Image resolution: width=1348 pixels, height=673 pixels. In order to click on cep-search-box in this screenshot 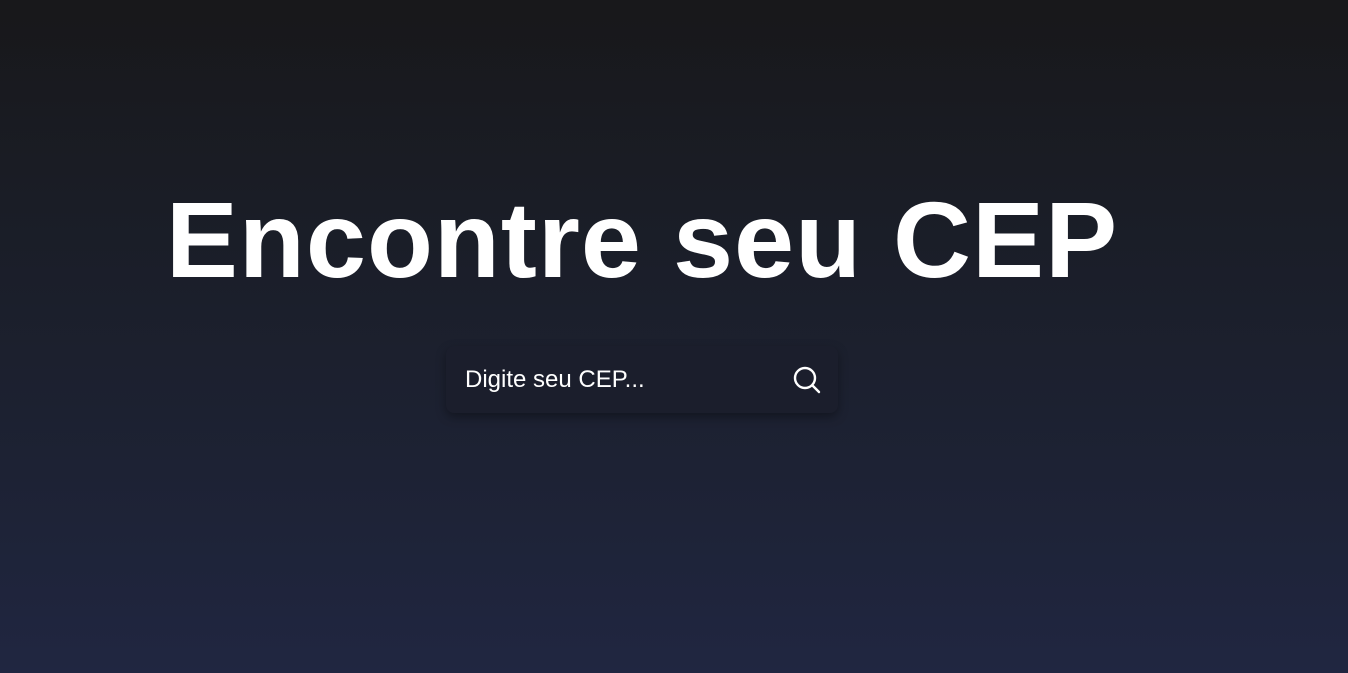, I will do `click(642, 379)`.